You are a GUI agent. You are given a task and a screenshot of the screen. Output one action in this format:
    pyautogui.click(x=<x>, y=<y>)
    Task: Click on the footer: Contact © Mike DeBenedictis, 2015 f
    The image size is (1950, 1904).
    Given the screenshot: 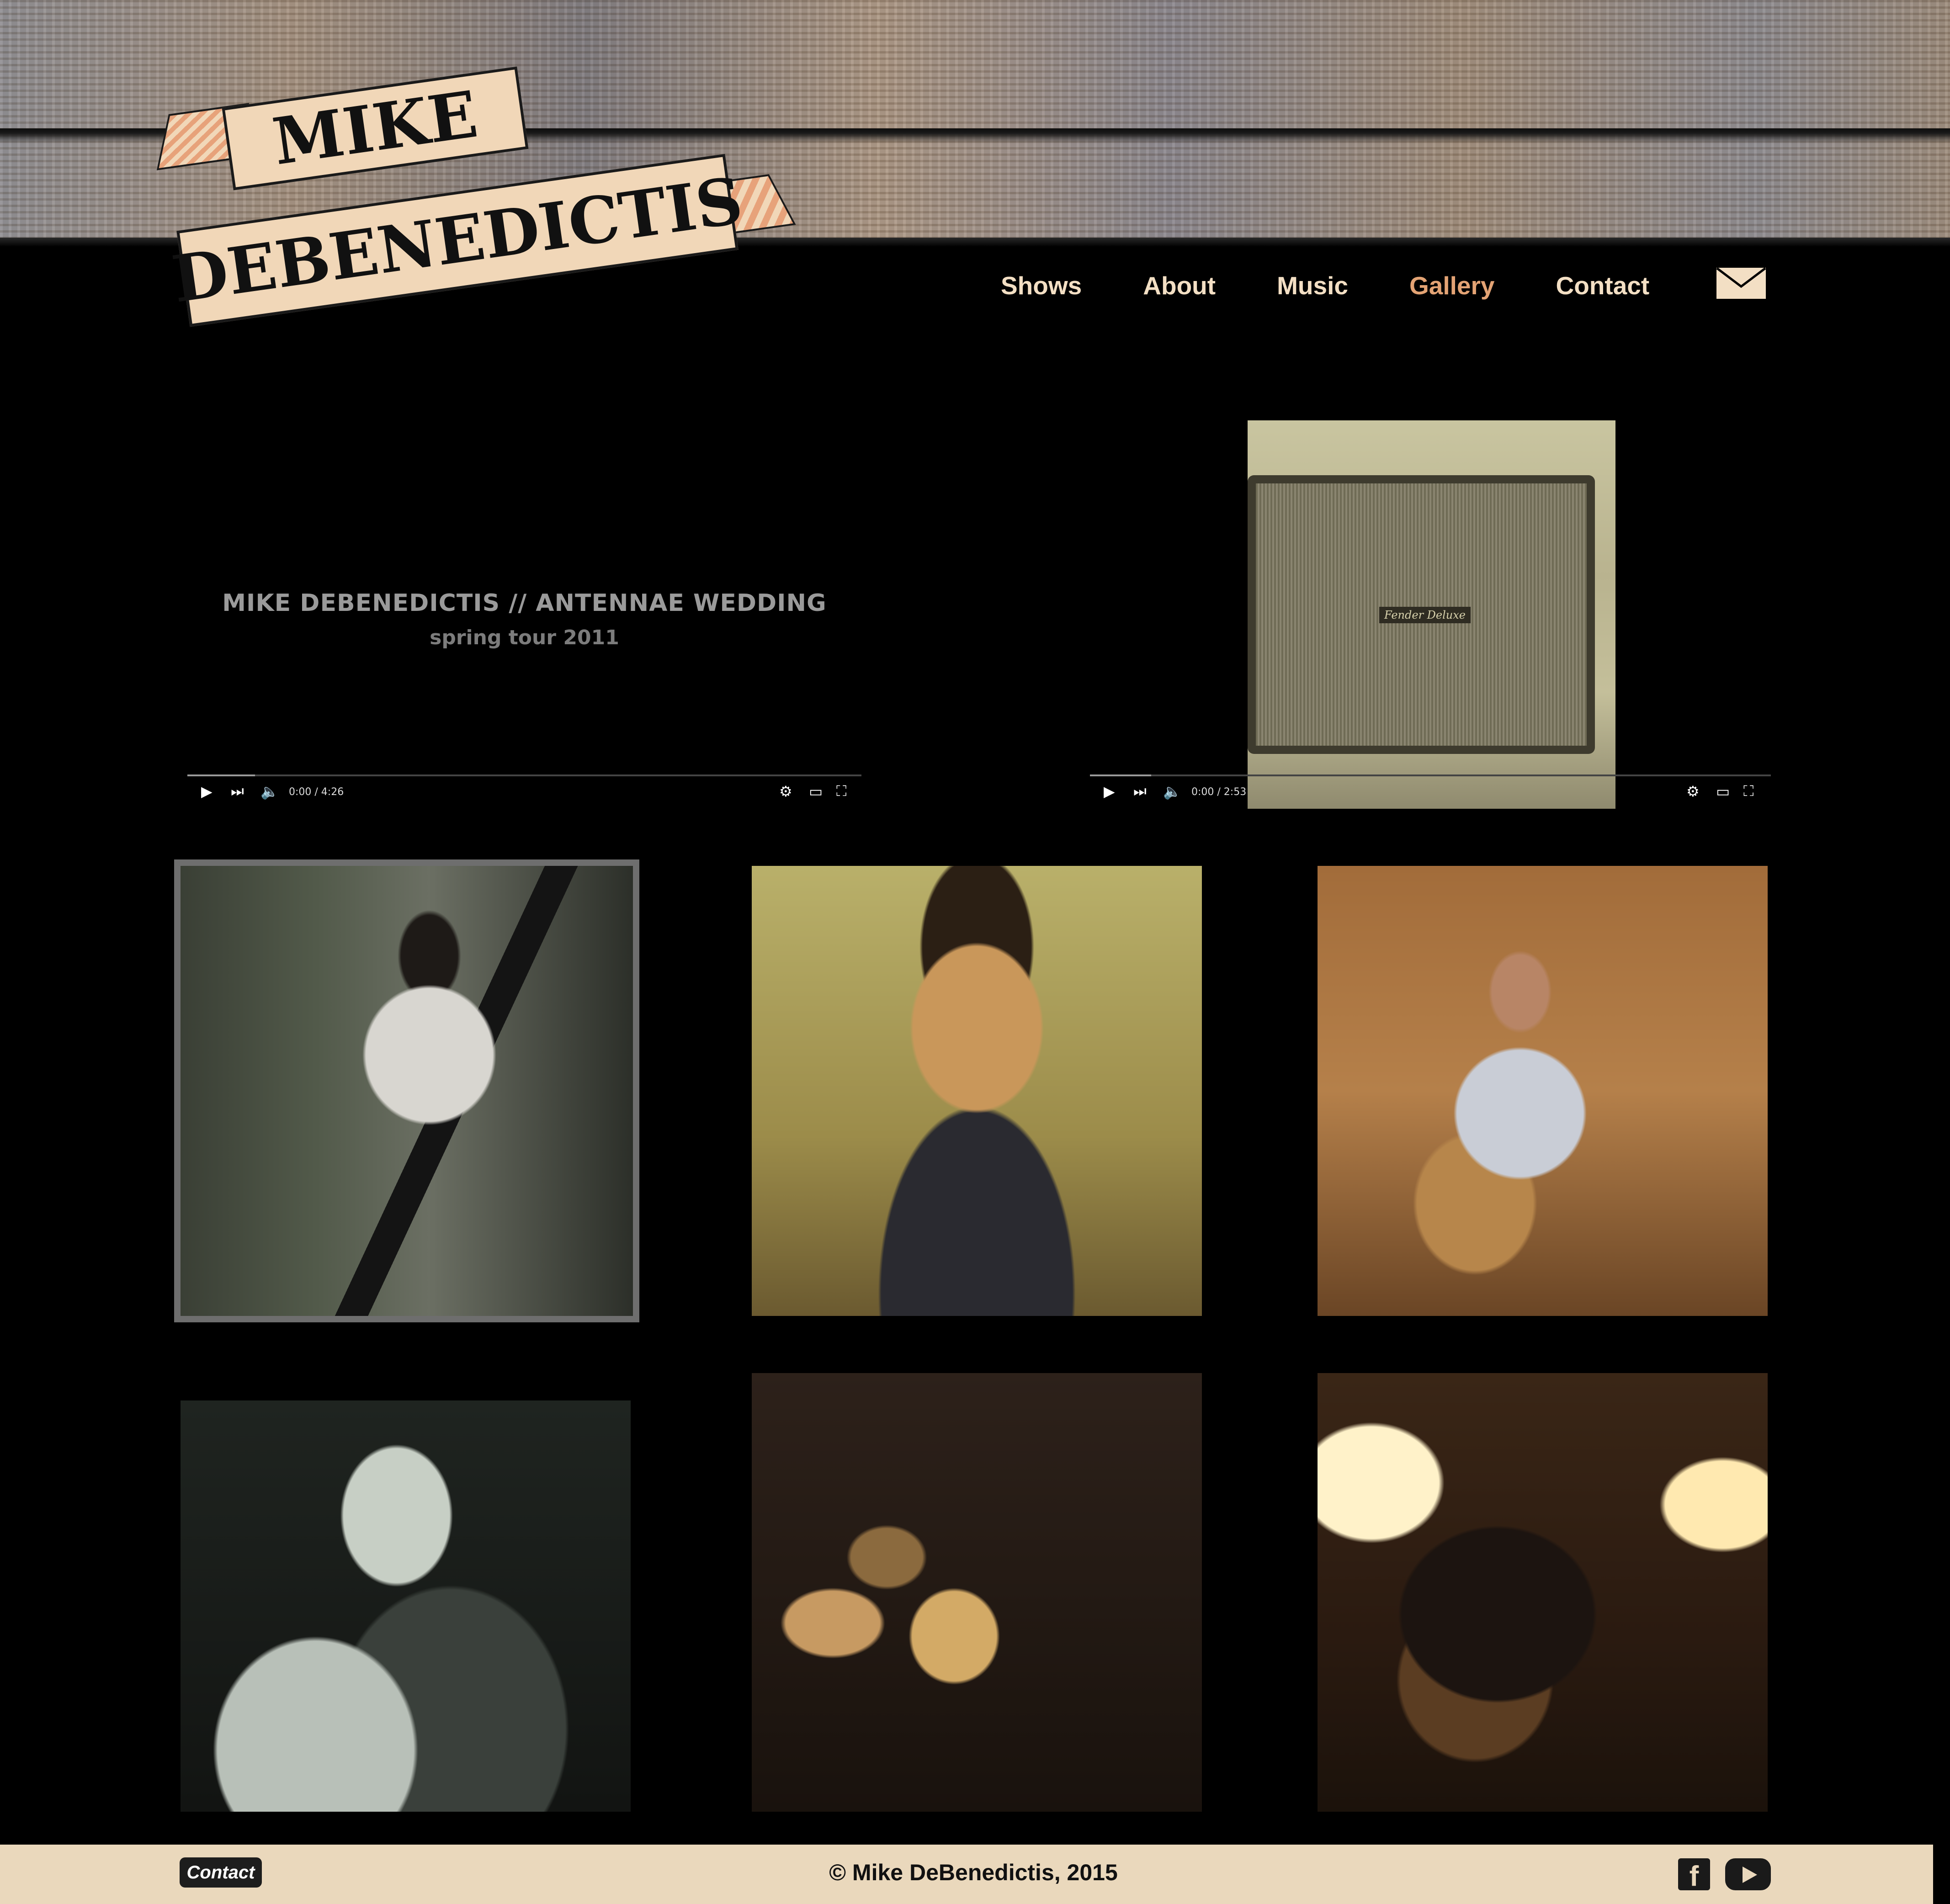 What is the action you would take?
    pyautogui.click(x=967, y=1874)
    